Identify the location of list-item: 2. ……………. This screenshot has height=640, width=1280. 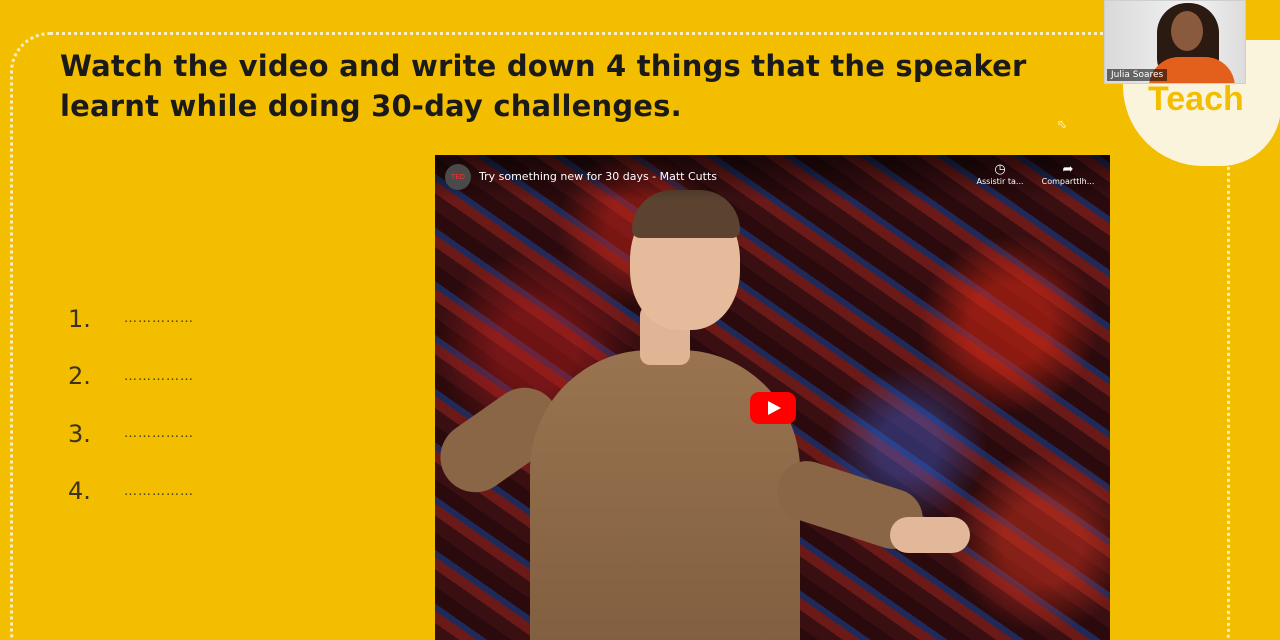
(131, 377).